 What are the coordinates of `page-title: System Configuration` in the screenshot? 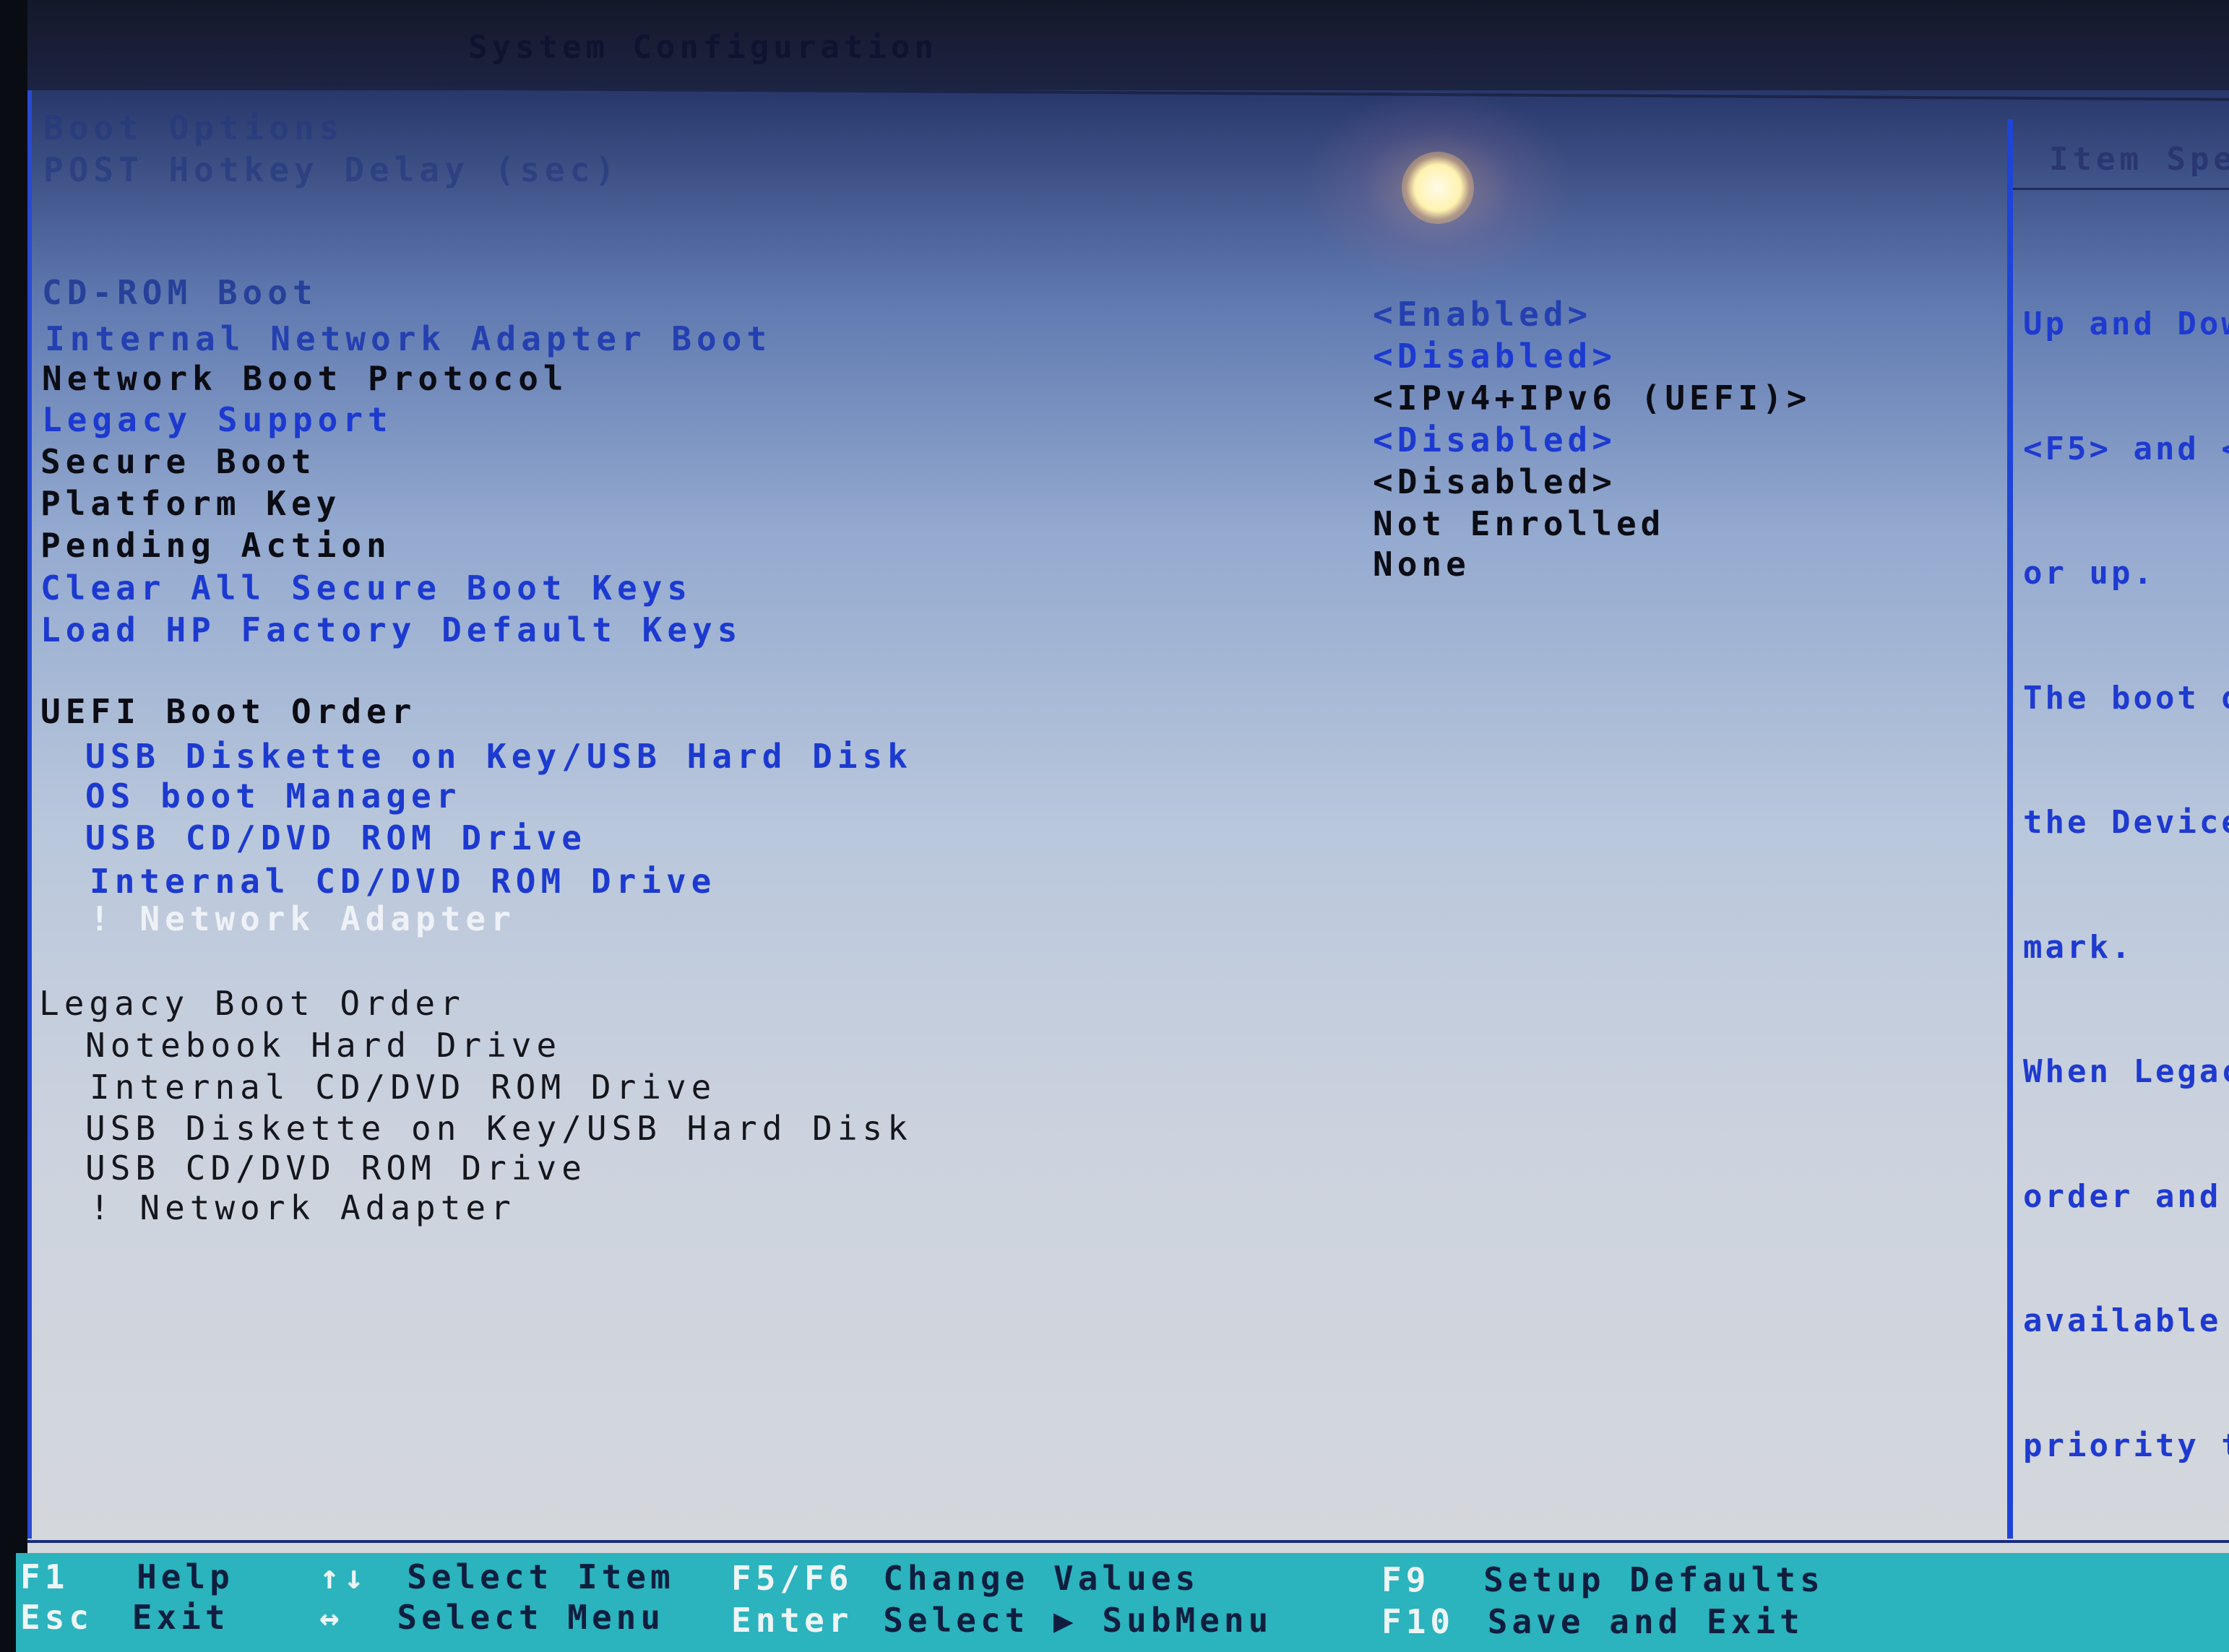 It's located at (703, 47).